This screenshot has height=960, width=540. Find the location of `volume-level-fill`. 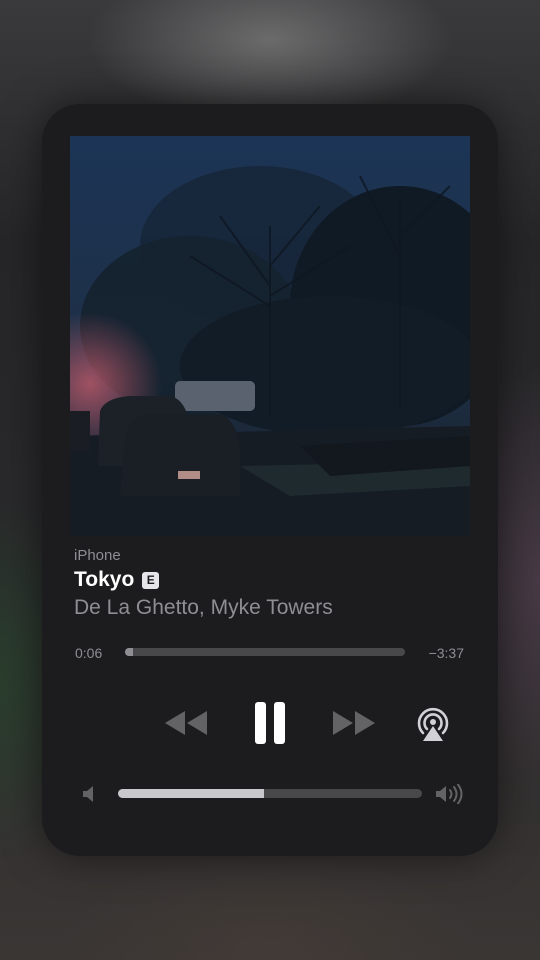

volume-level-fill is located at coordinates (191, 793).